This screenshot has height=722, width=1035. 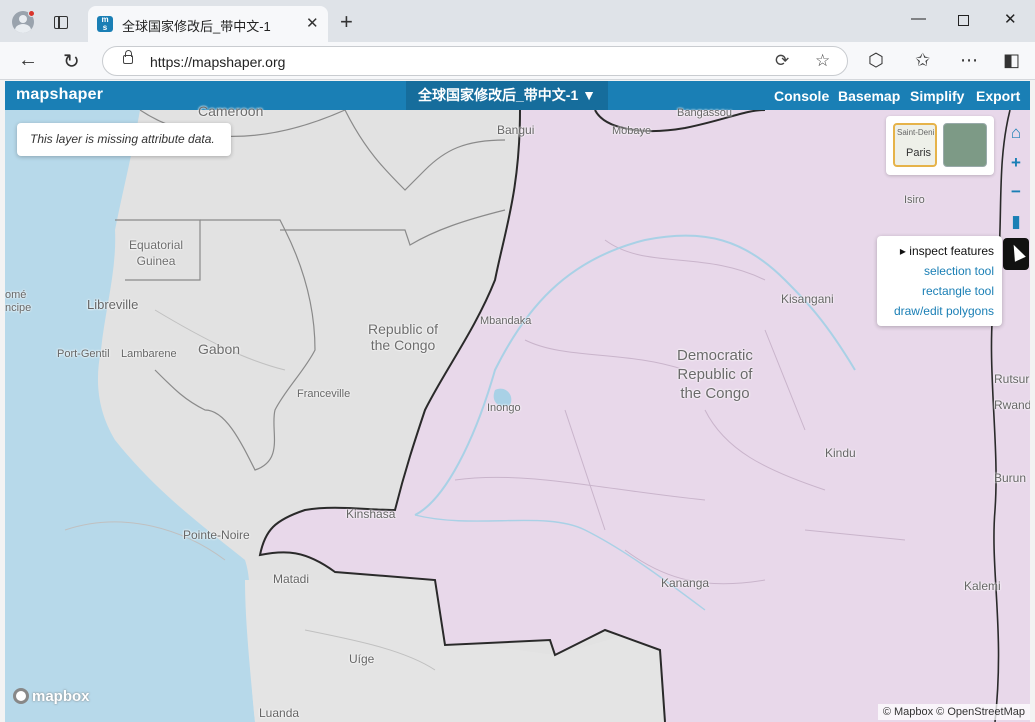 What do you see at coordinates (914, 200) in the screenshot?
I see `label-isiro: Isiro` at bounding box center [914, 200].